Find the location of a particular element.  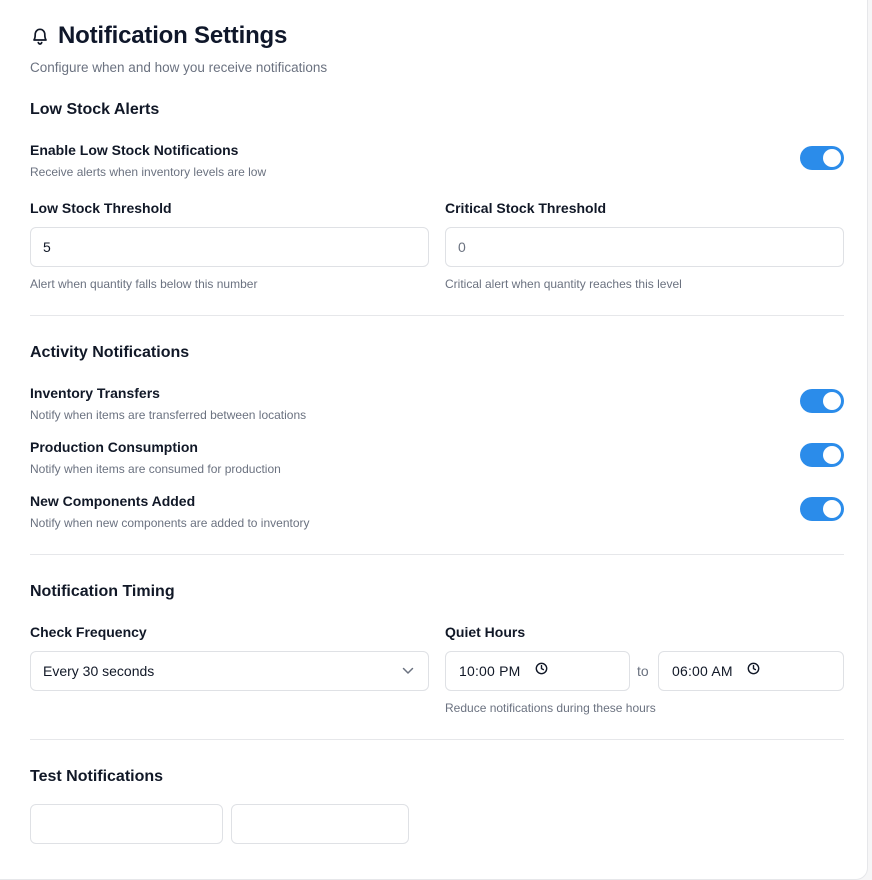

quiet-hours-label: Quiet Hours is located at coordinates (485, 632).